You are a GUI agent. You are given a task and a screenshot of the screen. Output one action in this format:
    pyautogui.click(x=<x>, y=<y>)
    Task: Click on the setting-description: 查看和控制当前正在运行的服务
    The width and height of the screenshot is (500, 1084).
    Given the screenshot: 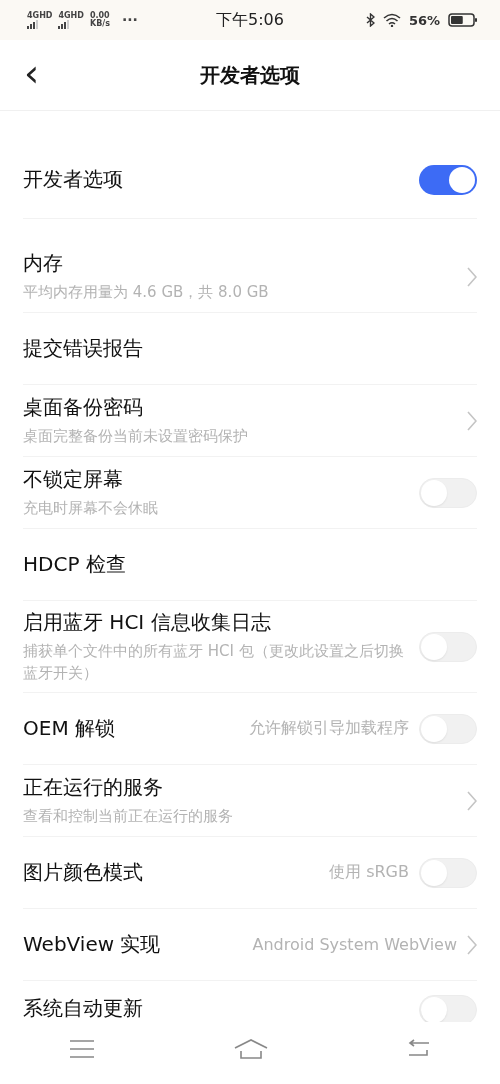 What is the action you would take?
    pyautogui.click(x=128, y=816)
    